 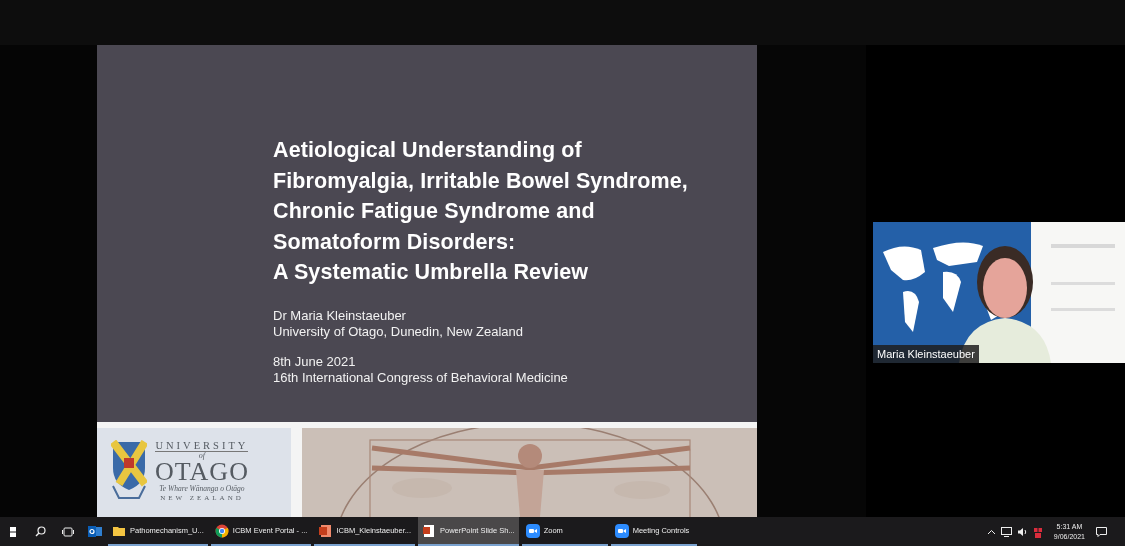 I want to click on date-text: 8th June 2021, so click(x=315, y=361).